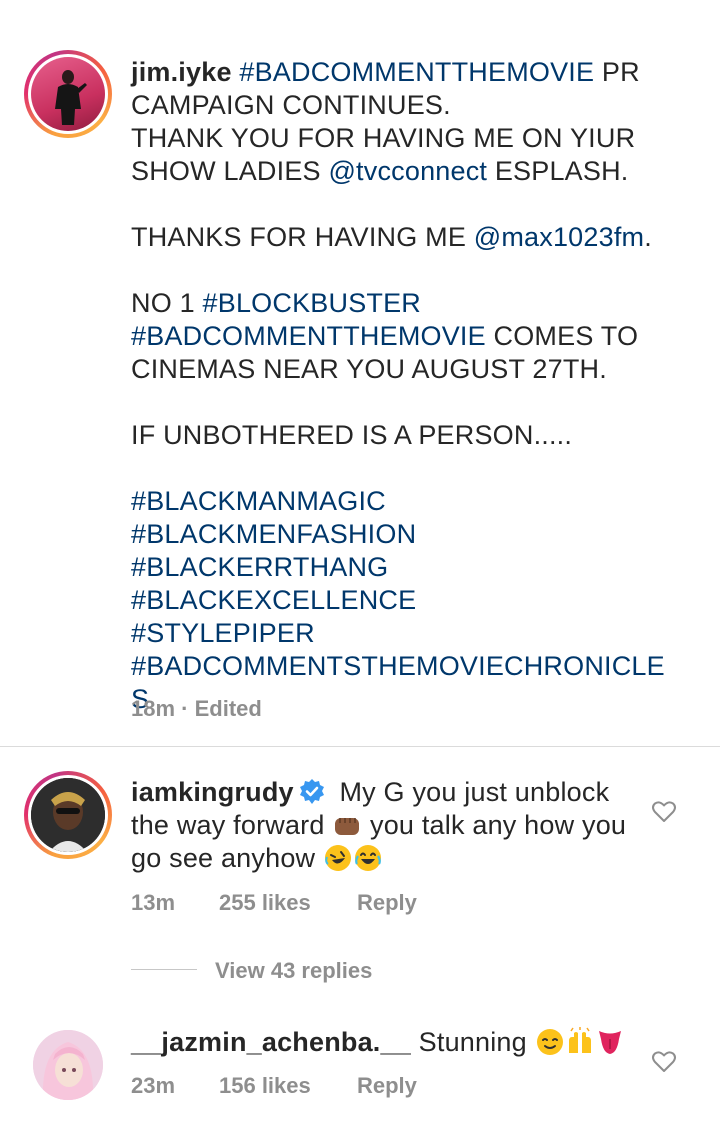 The image size is (720, 1139). What do you see at coordinates (367, 858) in the screenshot?
I see `joy-emoji-icon` at bounding box center [367, 858].